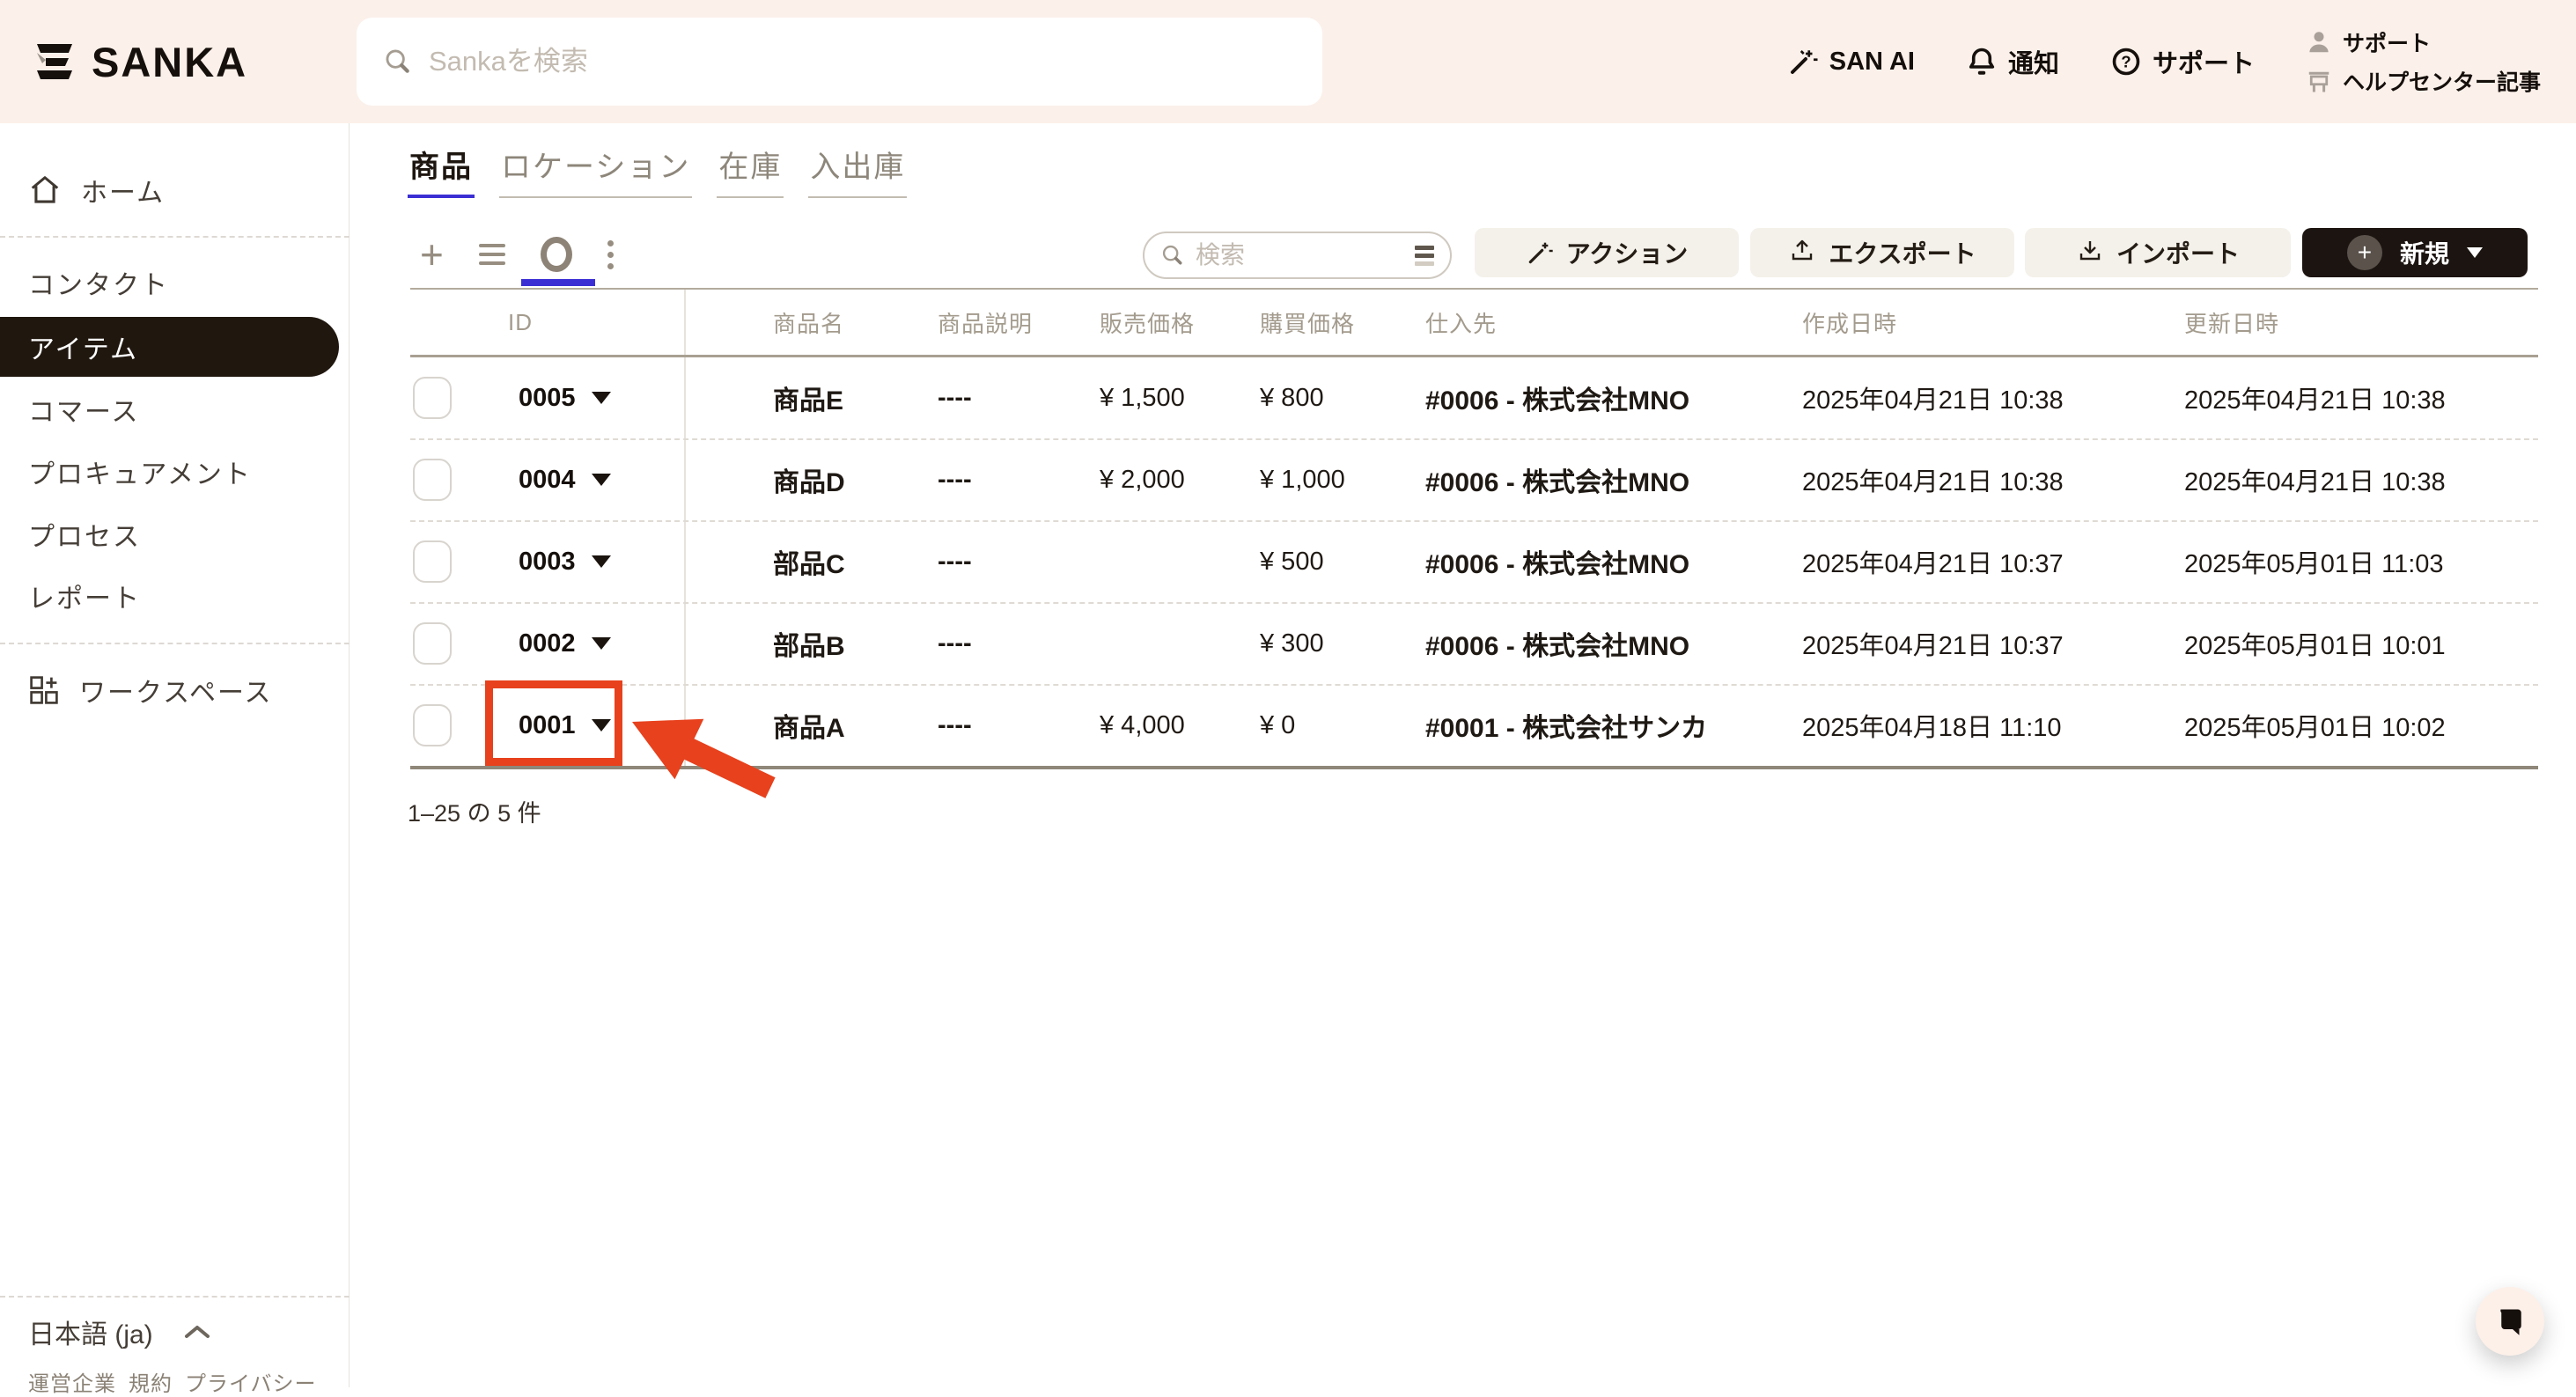  I want to click on row-id-dropdown: 0004, so click(565, 480).